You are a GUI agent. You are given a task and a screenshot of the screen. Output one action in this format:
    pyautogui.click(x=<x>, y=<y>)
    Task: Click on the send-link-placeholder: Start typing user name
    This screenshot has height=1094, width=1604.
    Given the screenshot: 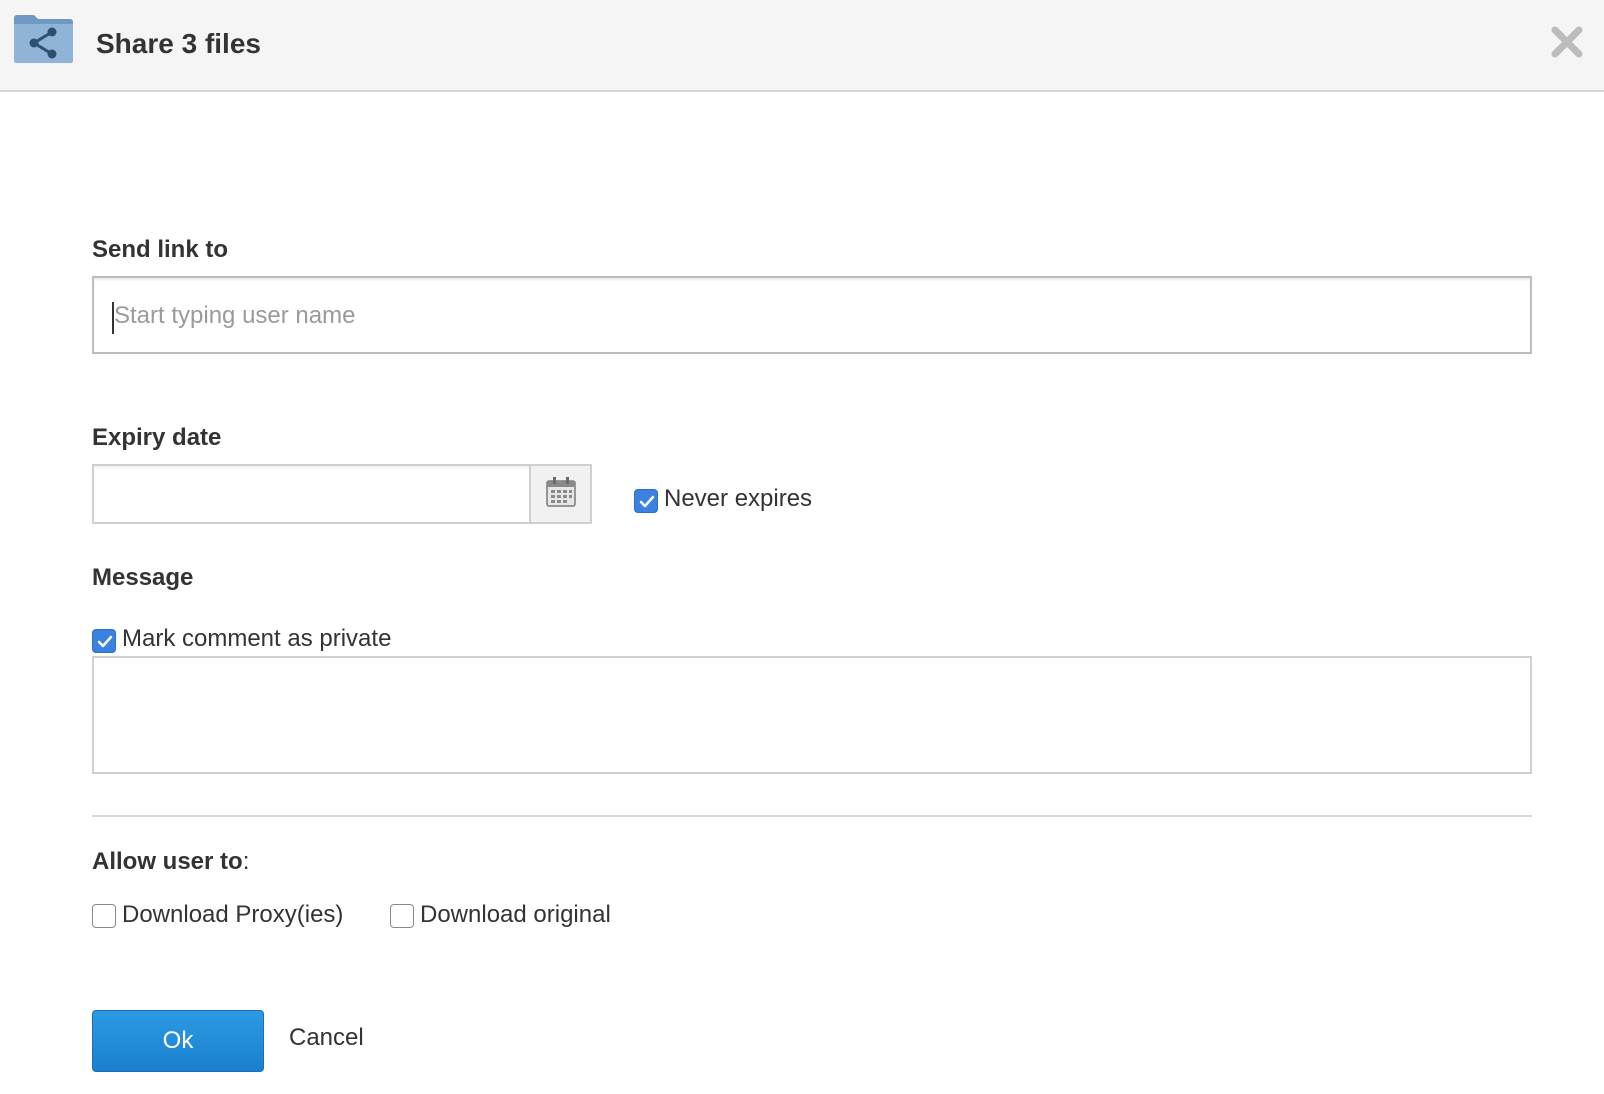 What is the action you would take?
    pyautogui.click(x=235, y=315)
    